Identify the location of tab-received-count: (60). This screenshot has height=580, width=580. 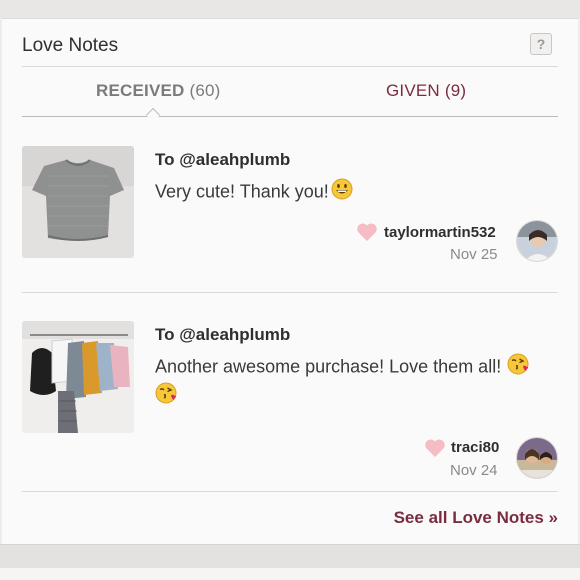
(205, 90).